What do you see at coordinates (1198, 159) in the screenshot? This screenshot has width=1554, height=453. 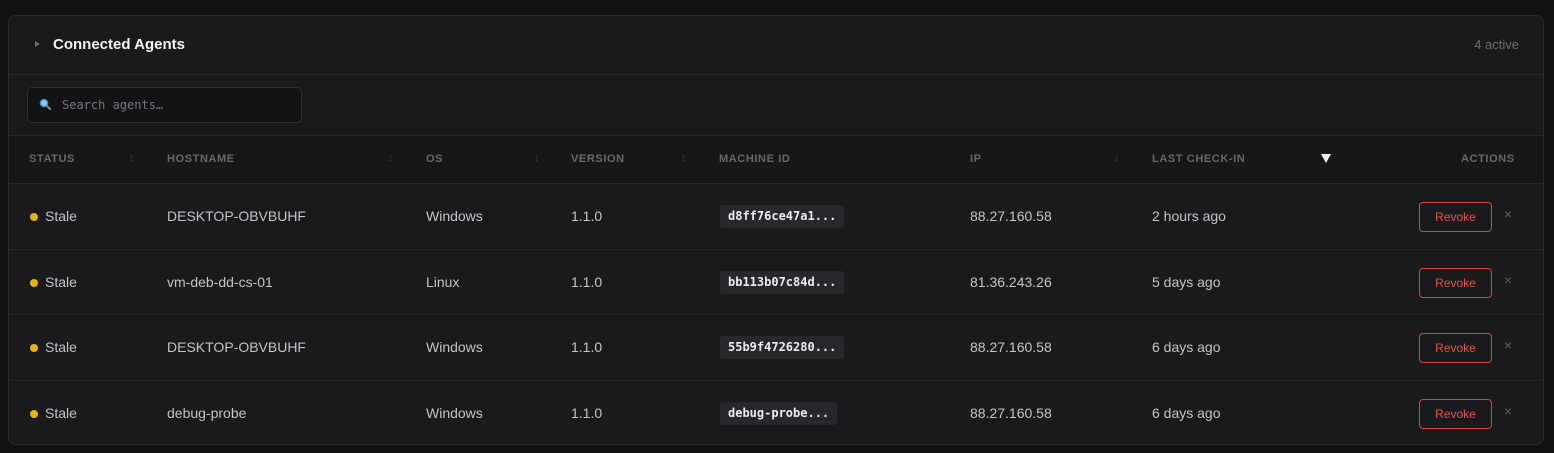 I see `column-header-last-check-in: LAST CHECK-IN` at bounding box center [1198, 159].